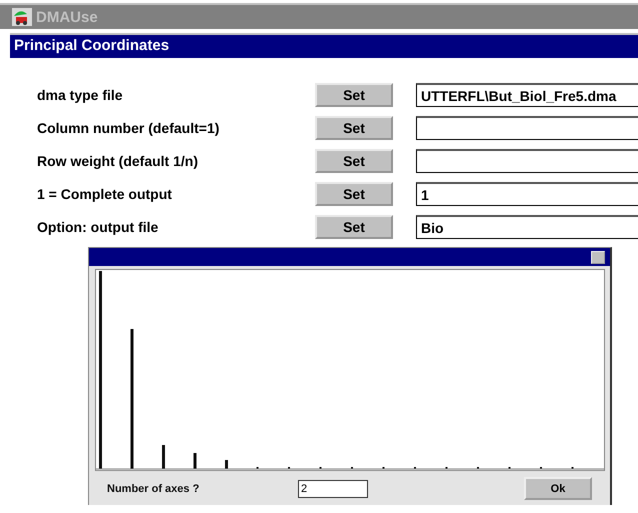  What do you see at coordinates (333, 489) in the screenshot?
I see `axes-input-field: 2` at bounding box center [333, 489].